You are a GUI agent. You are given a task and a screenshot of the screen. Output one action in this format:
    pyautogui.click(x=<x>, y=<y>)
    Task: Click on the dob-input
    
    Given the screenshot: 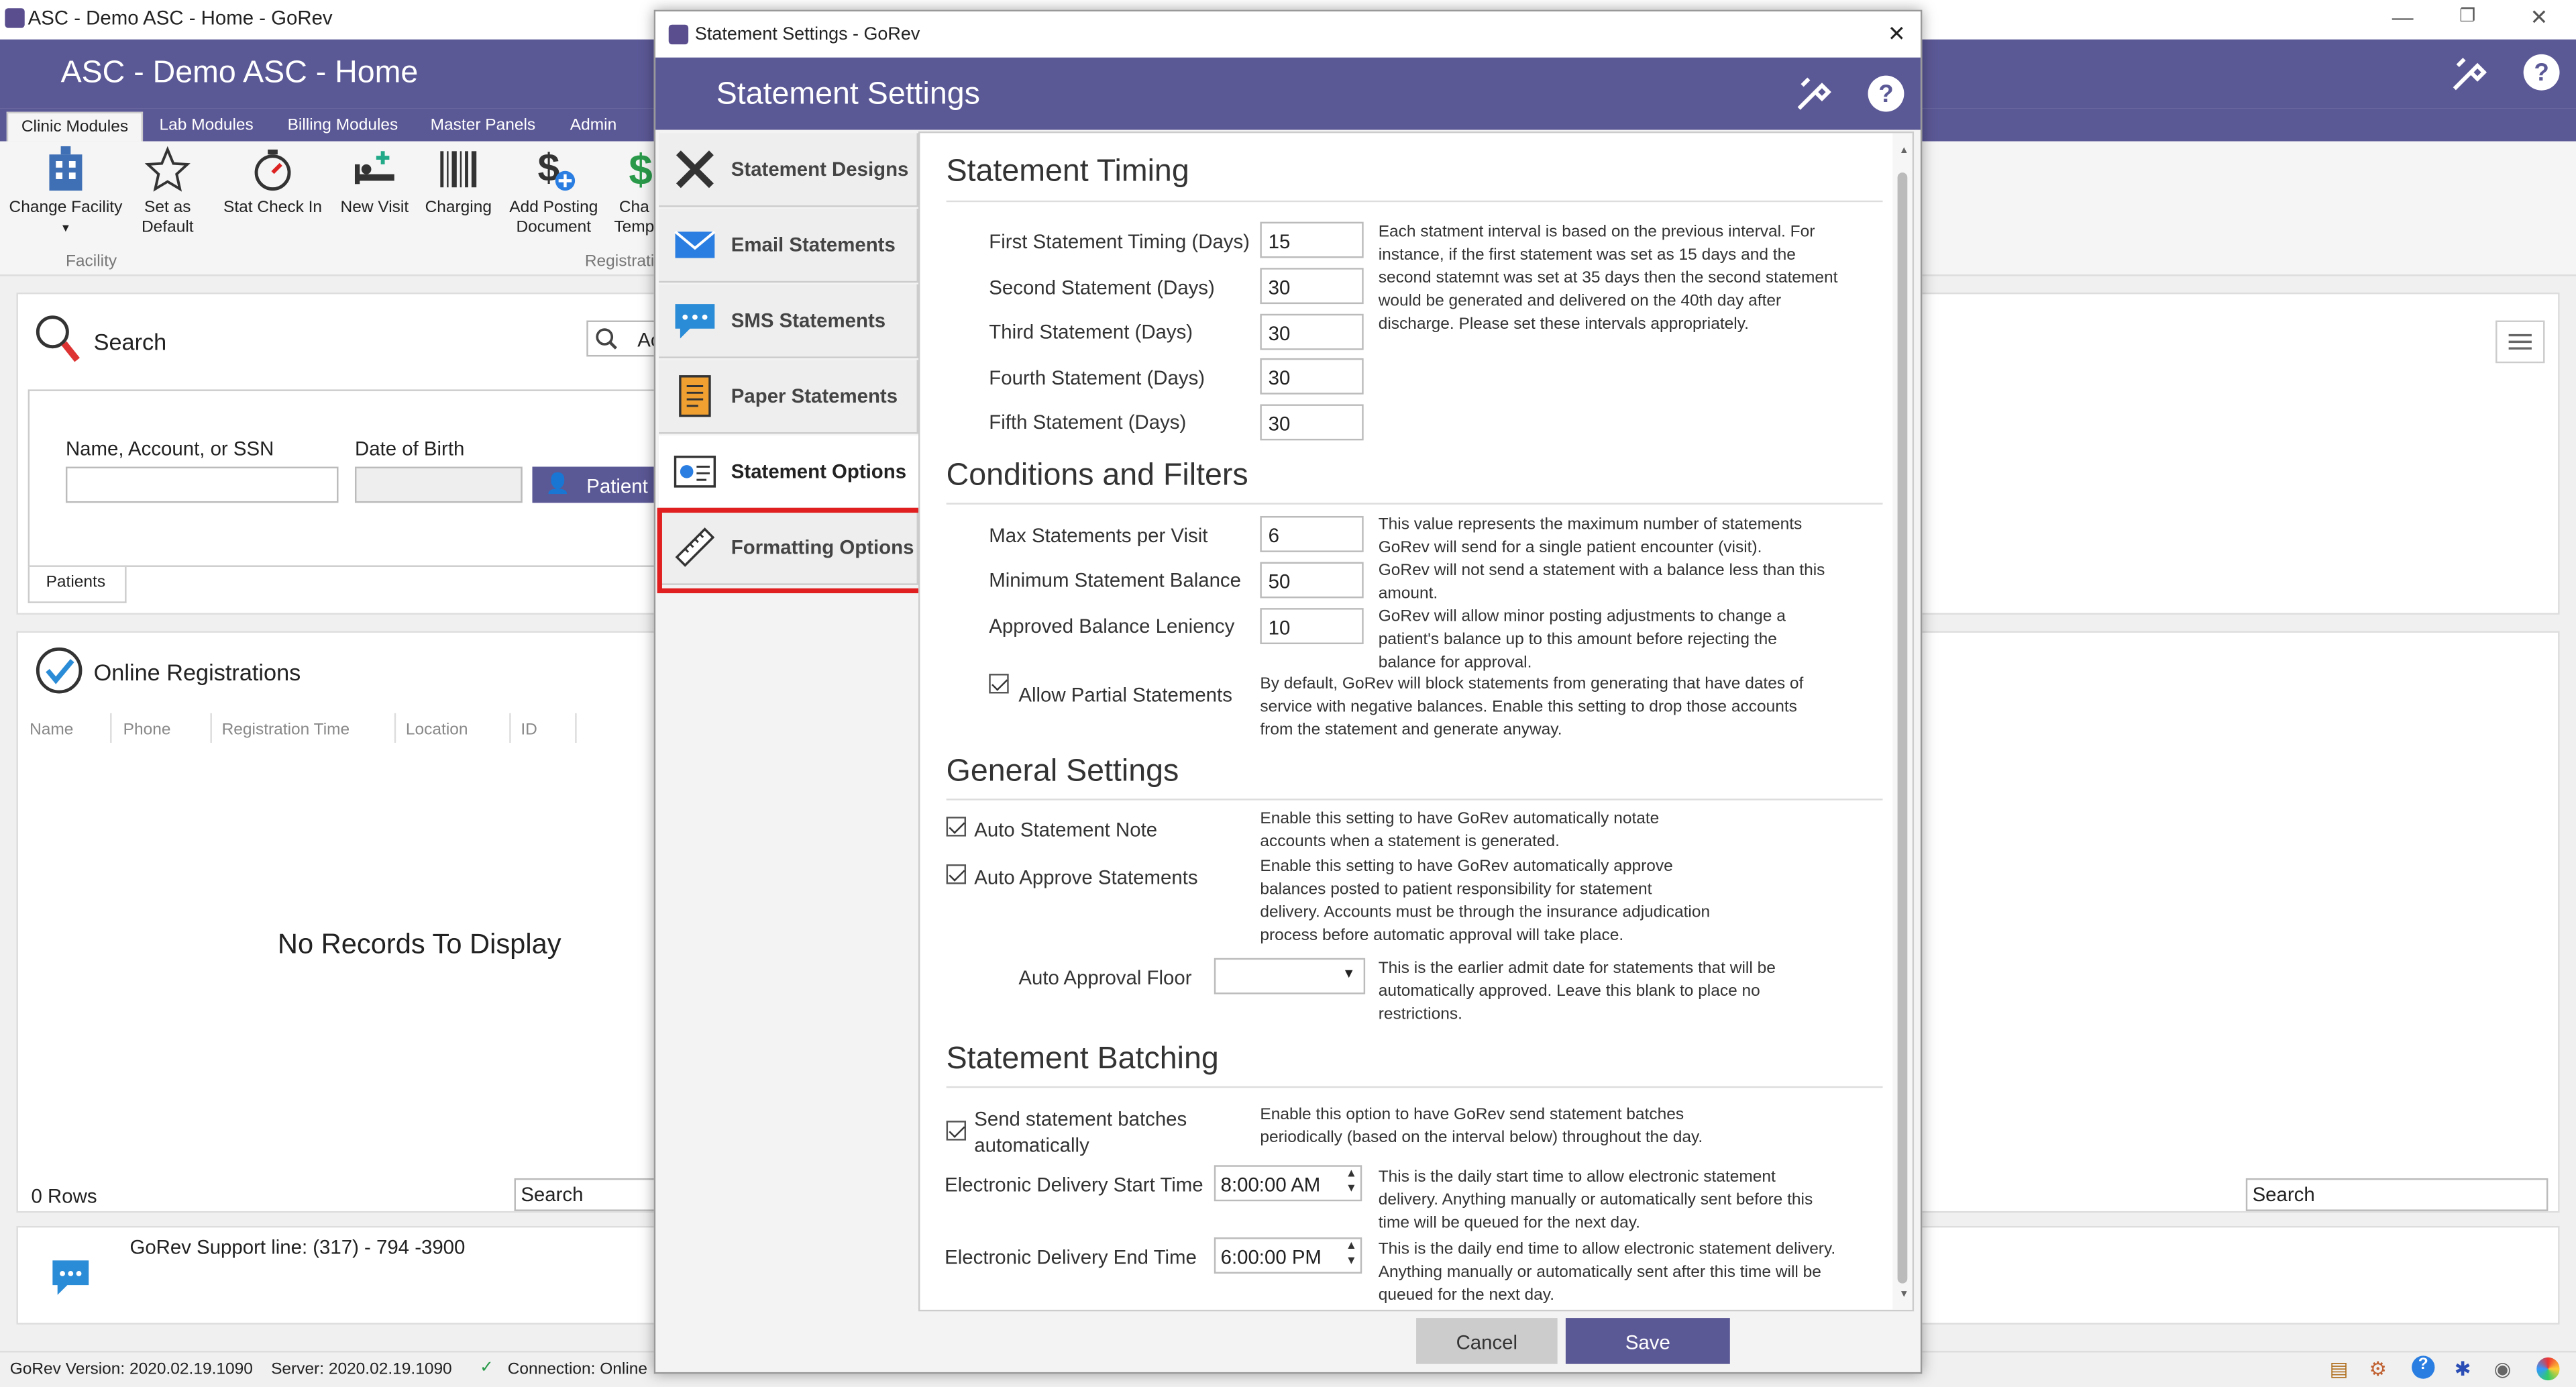 What is the action you would take?
    pyautogui.click(x=438, y=484)
    